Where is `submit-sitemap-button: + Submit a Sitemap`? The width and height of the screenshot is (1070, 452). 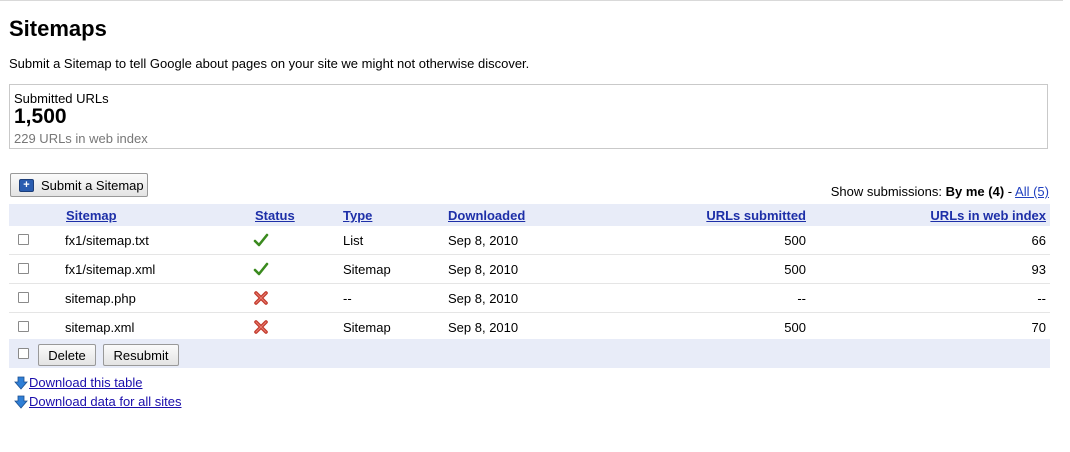
submit-sitemap-button: + Submit a Sitemap is located at coordinates (79, 185).